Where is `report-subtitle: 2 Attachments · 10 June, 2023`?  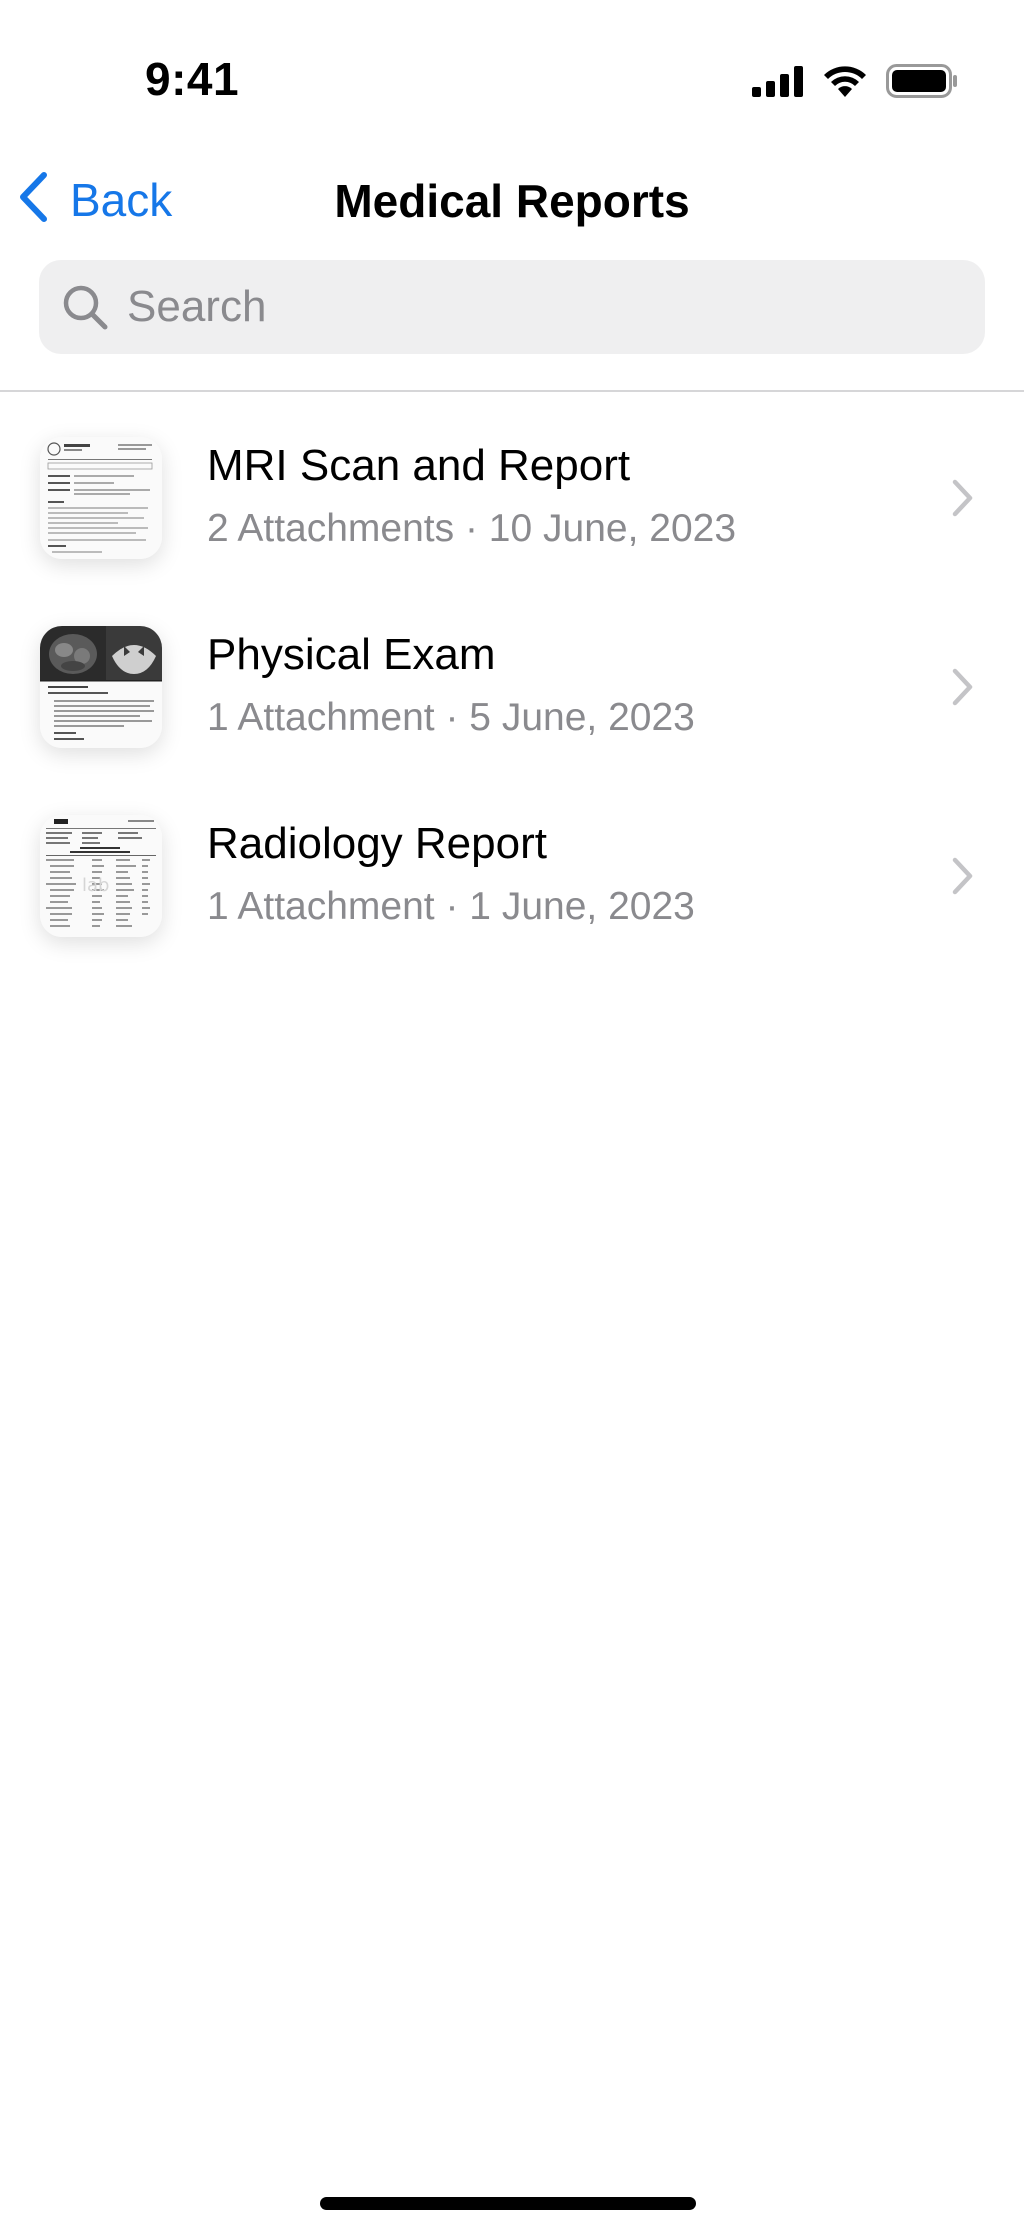 report-subtitle: 2 Attachments · 10 June, 2023 is located at coordinates (472, 528).